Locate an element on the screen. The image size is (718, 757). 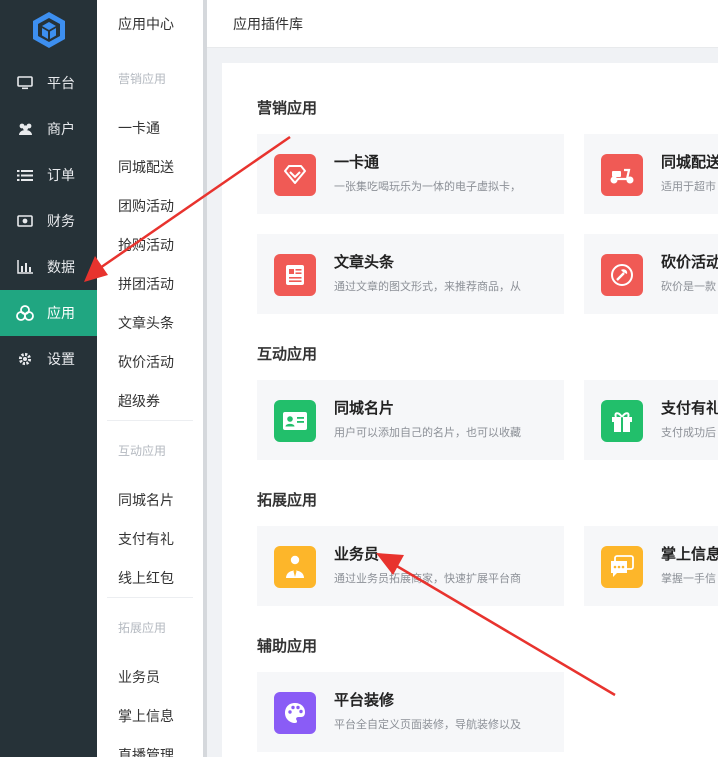
submenu-item: 一卡通 is located at coordinates (150, 127).